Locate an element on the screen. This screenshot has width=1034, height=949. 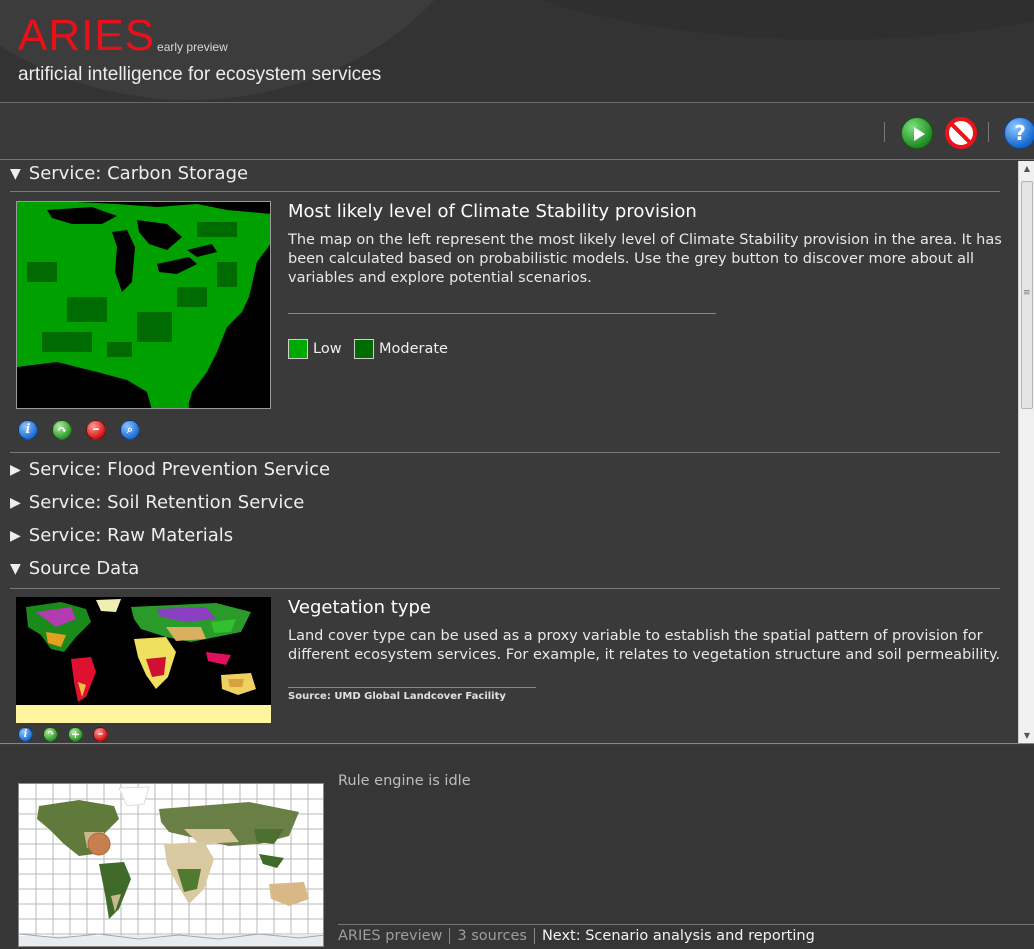
section-label: Service: Raw Materials is located at coordinates (131, 535).